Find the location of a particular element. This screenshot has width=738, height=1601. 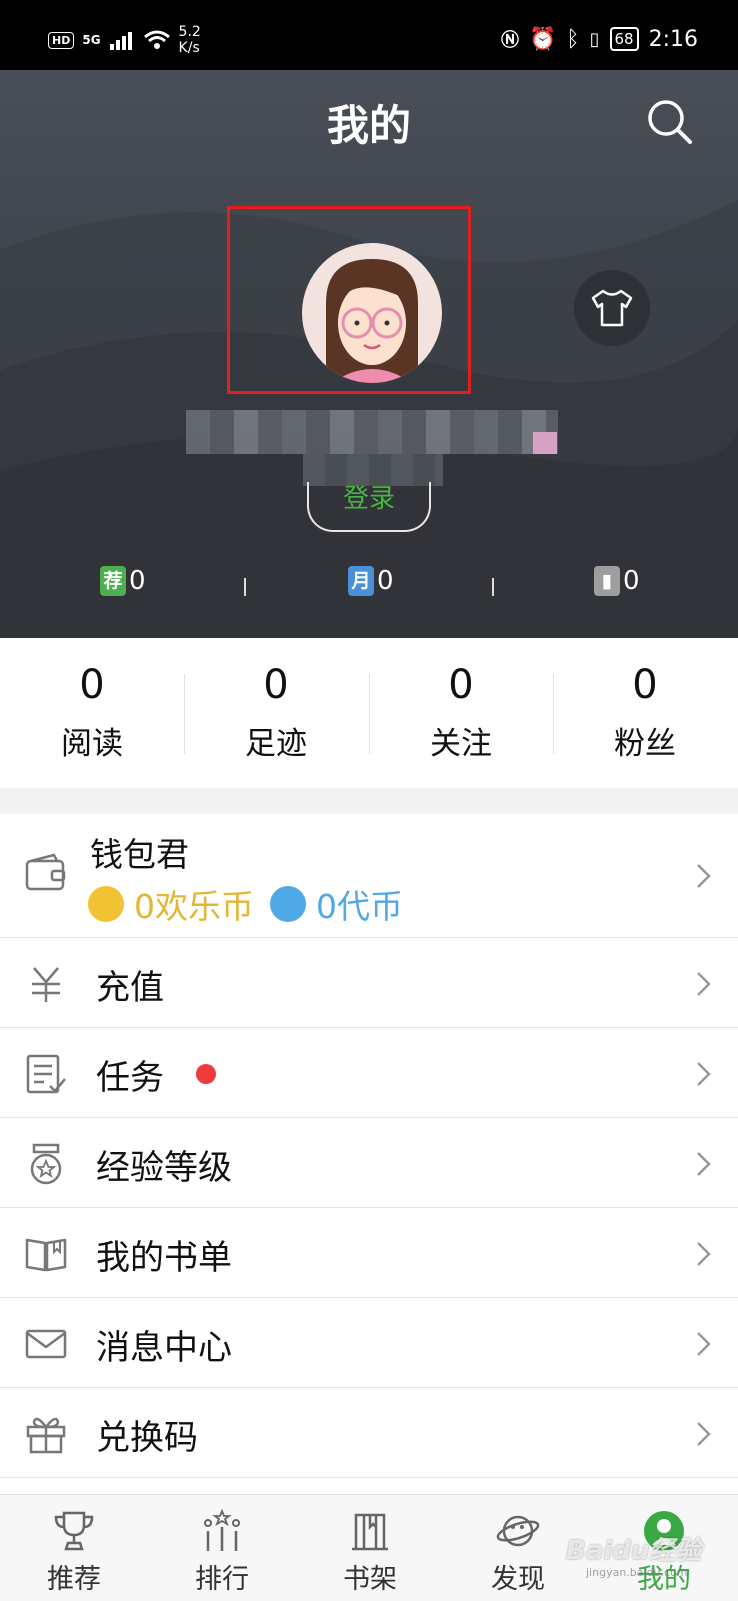

tshirt-icon is located at coordinates (612, 308).